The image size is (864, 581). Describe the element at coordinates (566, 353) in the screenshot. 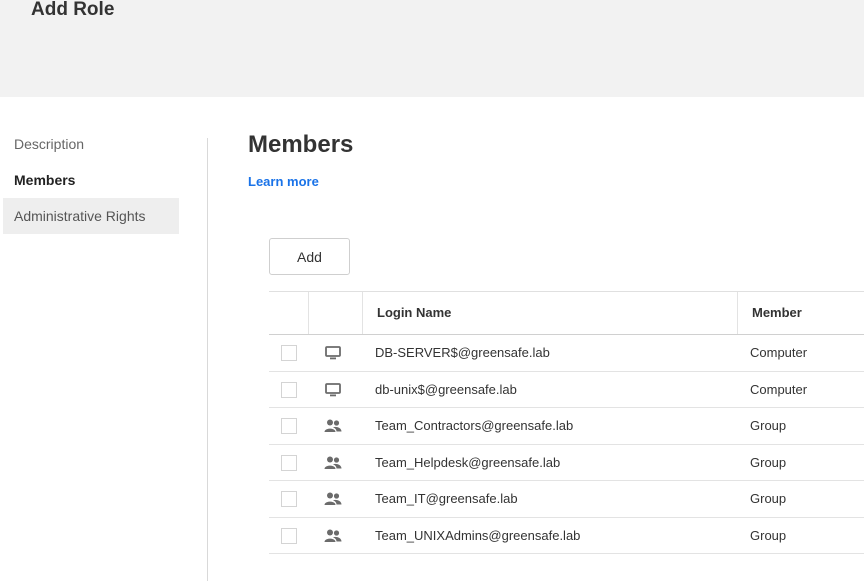

I see `table-row: DB-SERVER$@greensafe.lab Computer` at that location.